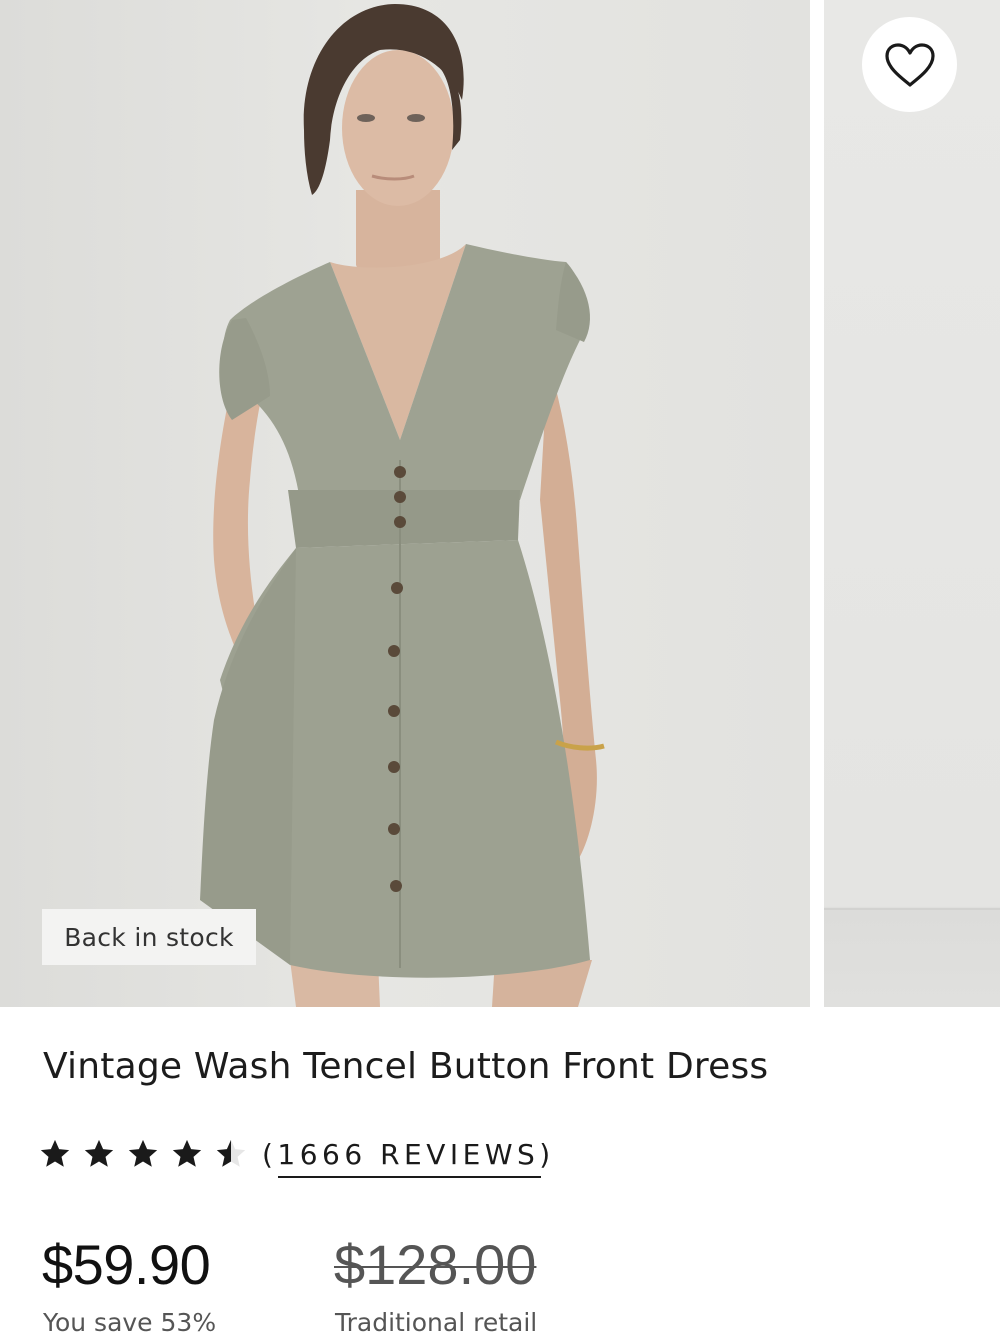 The width and height of the screenshot is (1000, 1333). Describe the element at coordinates (130, 1320) in the screenshot. I see `savings-text: You save 53%` at that location.